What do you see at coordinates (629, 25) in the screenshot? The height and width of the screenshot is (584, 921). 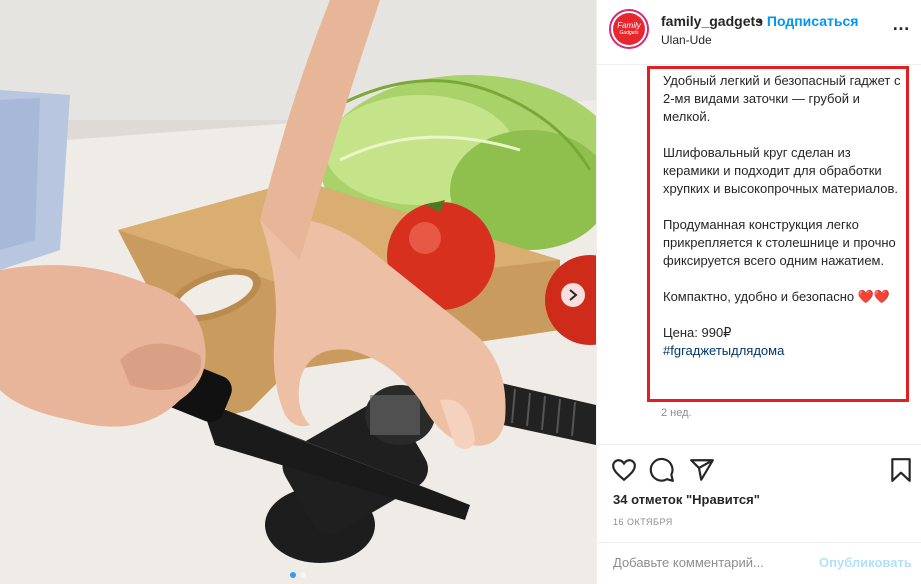 I see `avatar-logo-text: Family` at bounding box center [629, 25].